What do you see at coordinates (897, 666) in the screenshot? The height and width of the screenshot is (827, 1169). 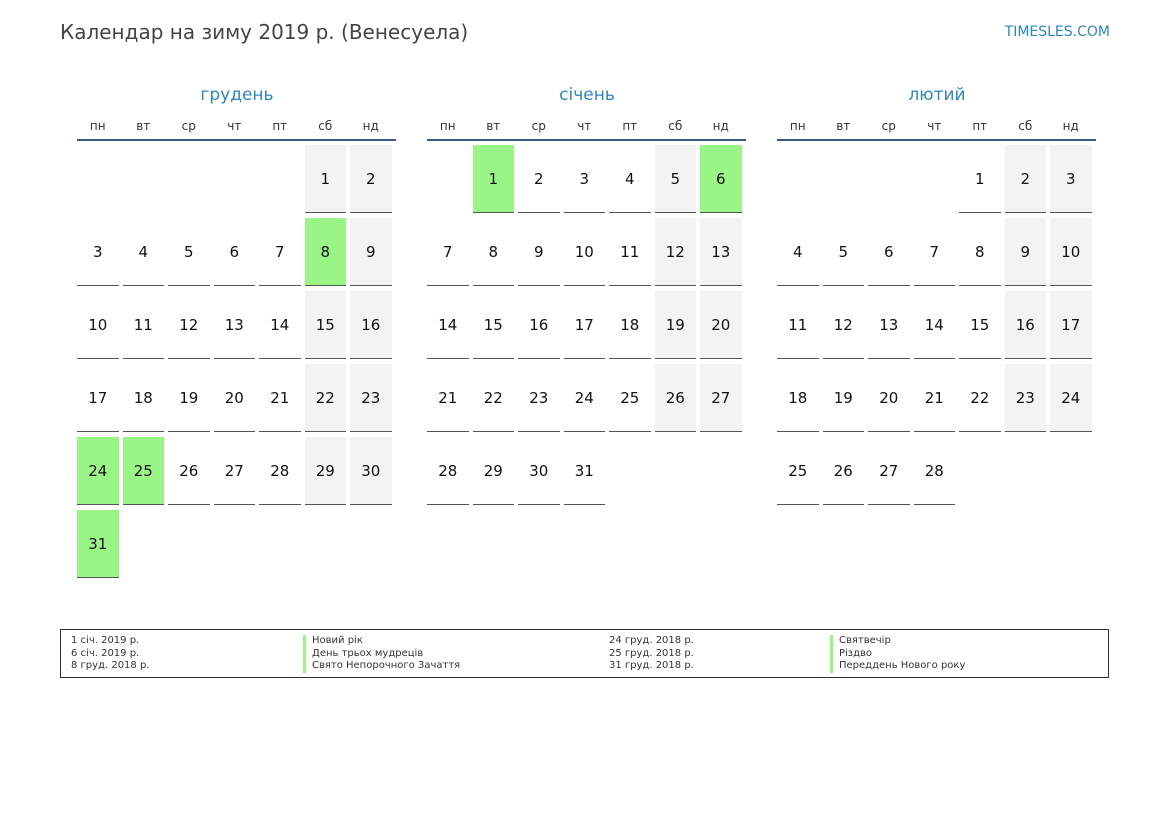 I see `legend-holiday-name: Переддень Нового року` at bounding box center [897, 666].